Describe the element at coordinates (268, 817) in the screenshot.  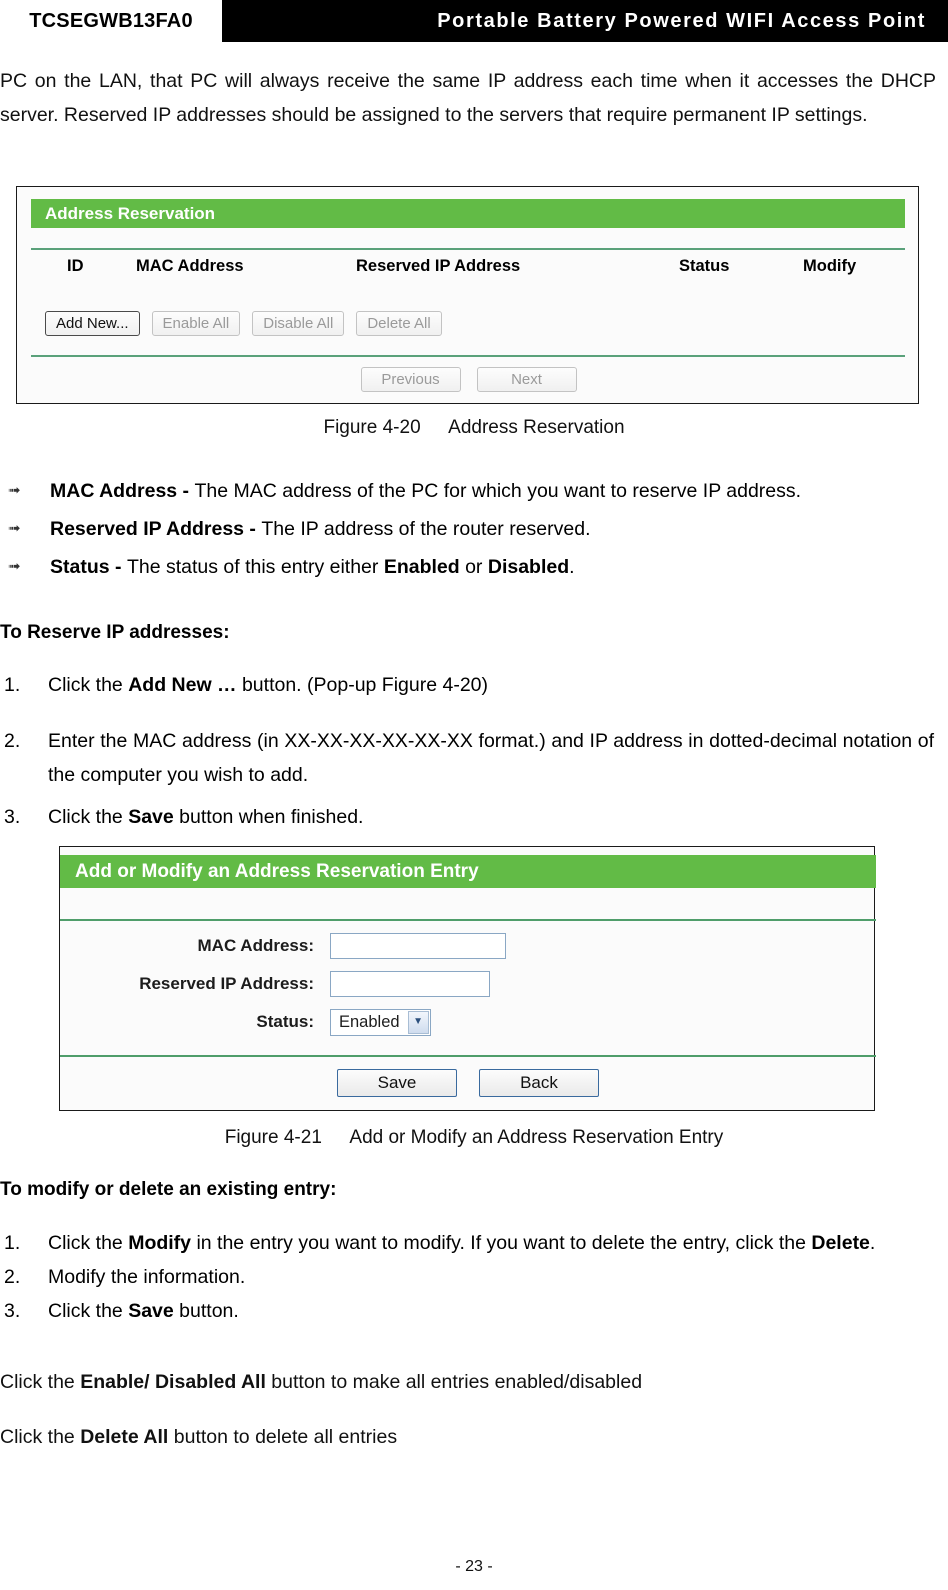
I see `step-text-after: button when finished.` at that location.